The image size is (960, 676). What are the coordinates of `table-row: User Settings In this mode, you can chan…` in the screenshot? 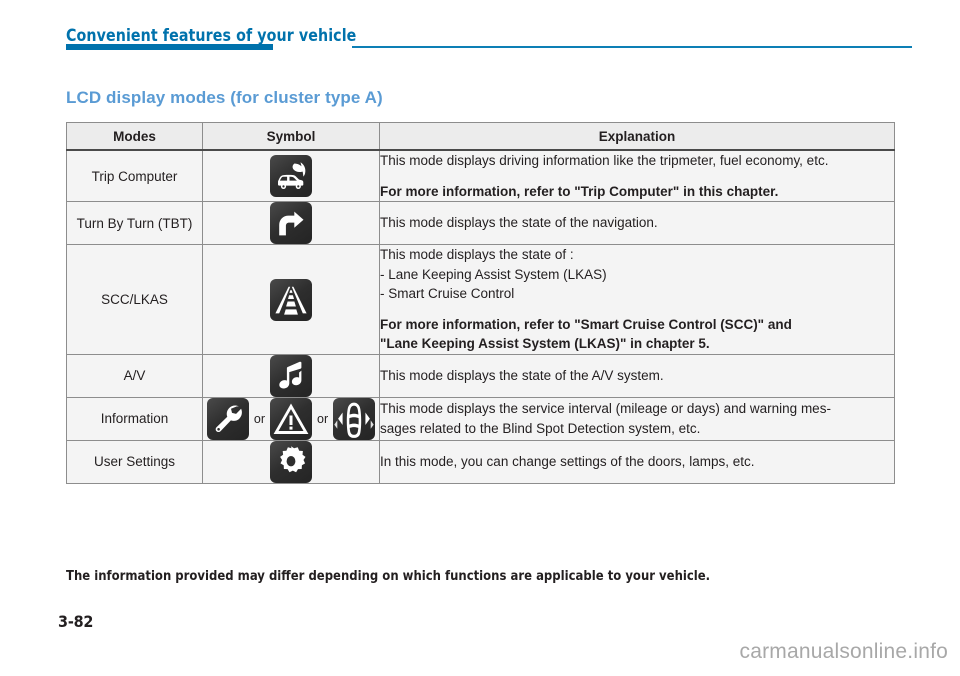 It's located at (480, 461).